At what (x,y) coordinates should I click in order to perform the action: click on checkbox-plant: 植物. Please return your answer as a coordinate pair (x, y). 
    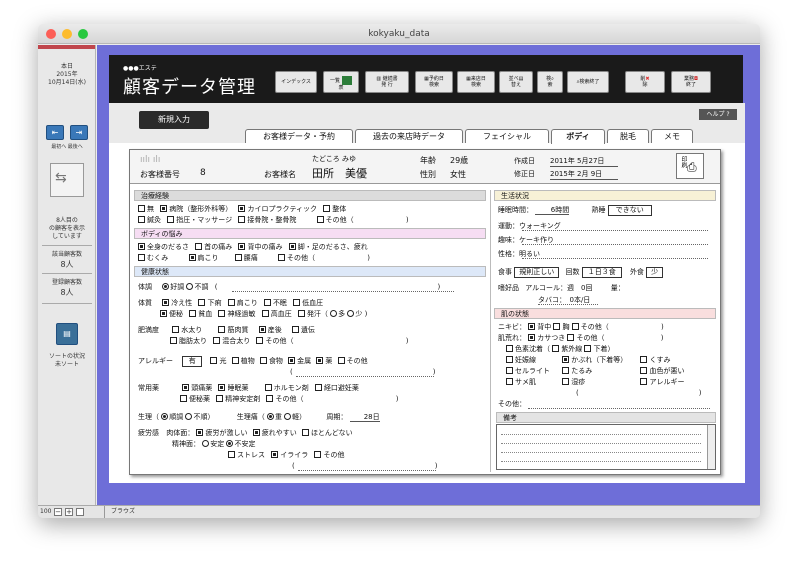
    Looking at the image, I should click on (243, 361).